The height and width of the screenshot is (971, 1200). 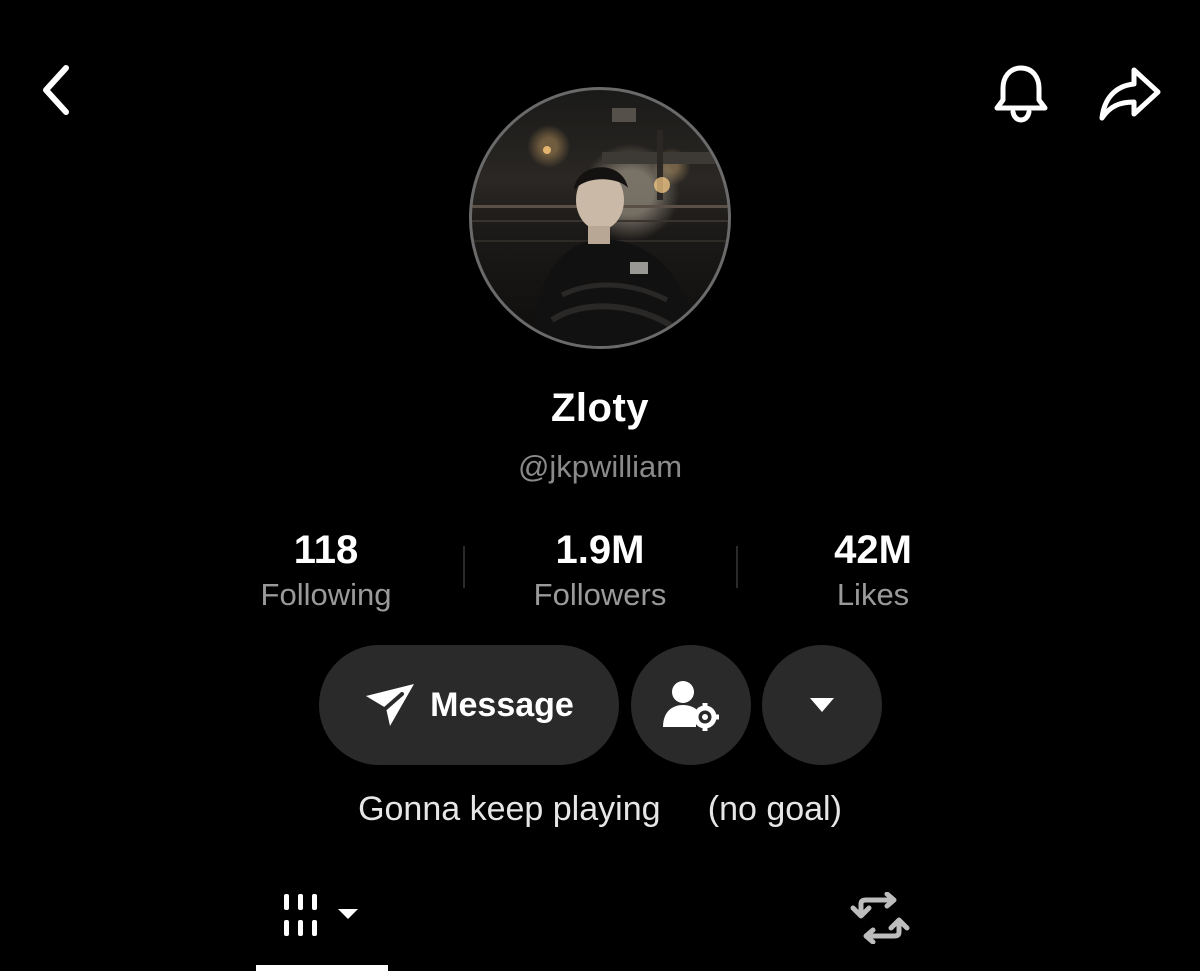 I want to click on stat-followers: 1.9M Followers, so click(x=600, y=571).